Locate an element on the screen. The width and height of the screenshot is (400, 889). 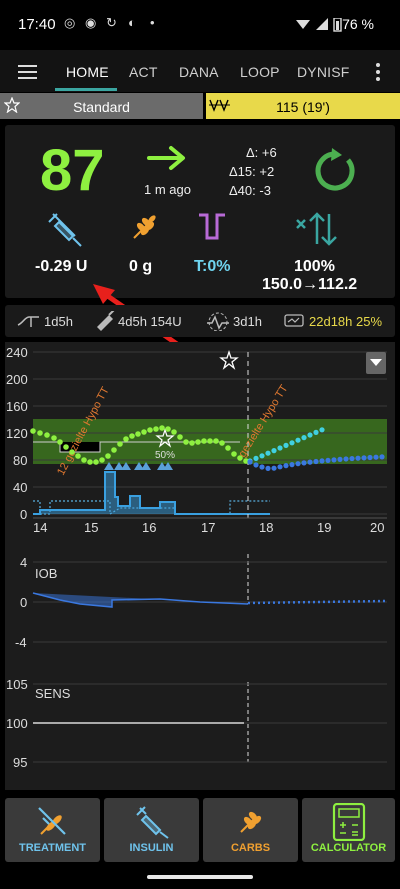
temp-basal-value: T:0% is located at coordinates (212, 266).